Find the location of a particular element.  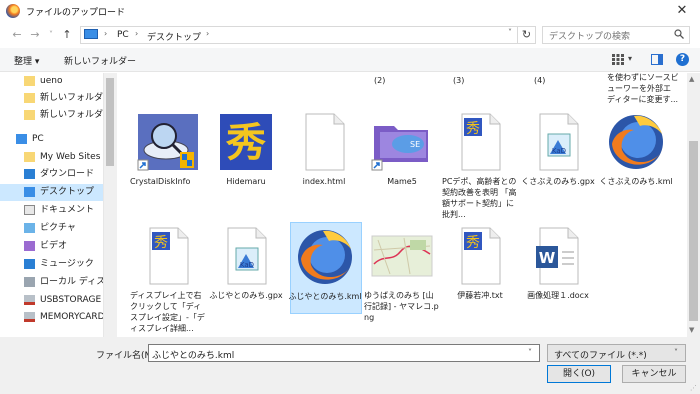

sidebar-item-label: ビデオ is located at coordinates (54, 246).